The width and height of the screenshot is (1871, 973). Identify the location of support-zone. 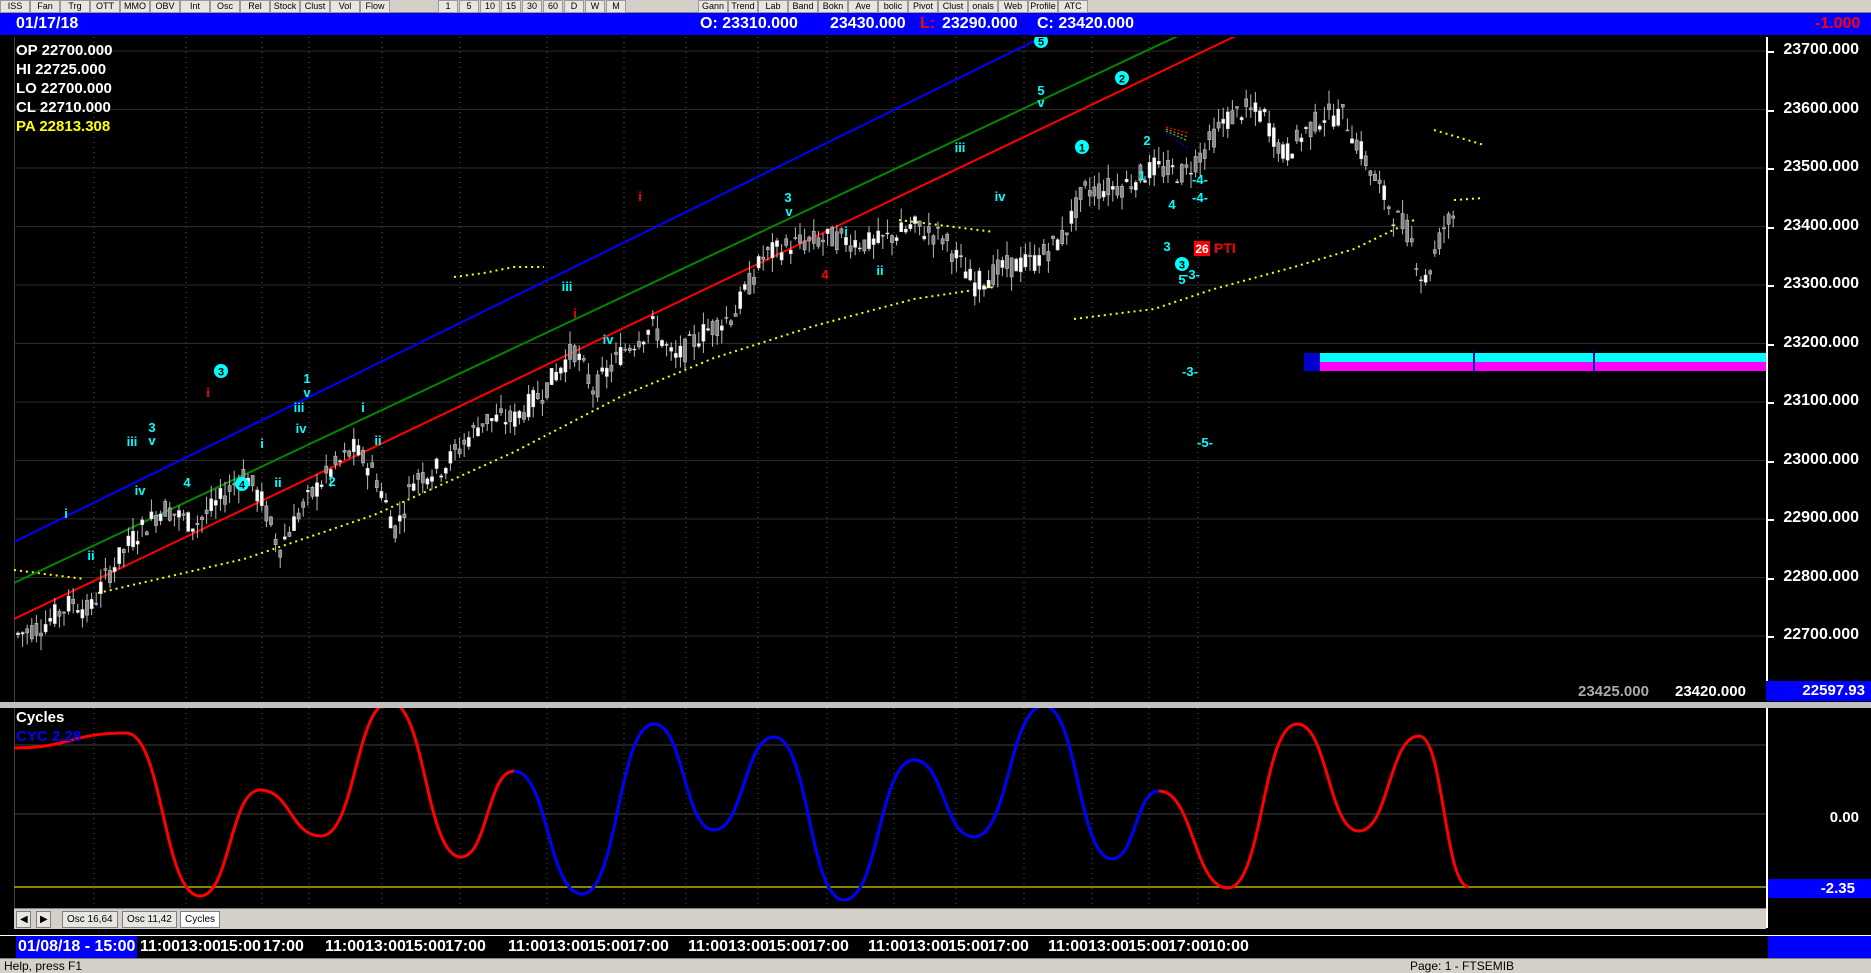
(1535, 362).